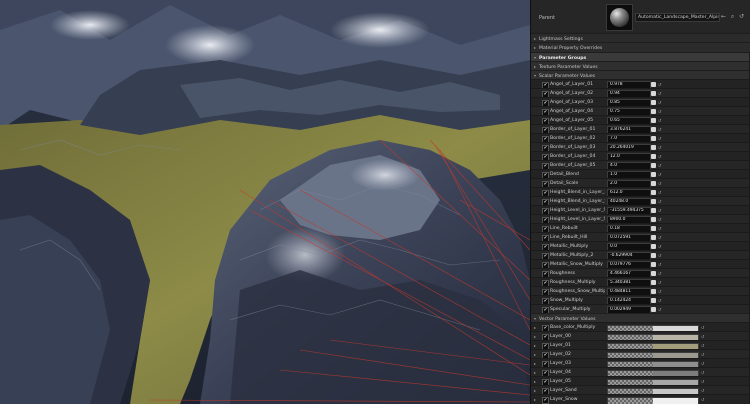 This screenshot has height=404, width=750. I want to click on parent-material-thumbnail, so click(619, 17).